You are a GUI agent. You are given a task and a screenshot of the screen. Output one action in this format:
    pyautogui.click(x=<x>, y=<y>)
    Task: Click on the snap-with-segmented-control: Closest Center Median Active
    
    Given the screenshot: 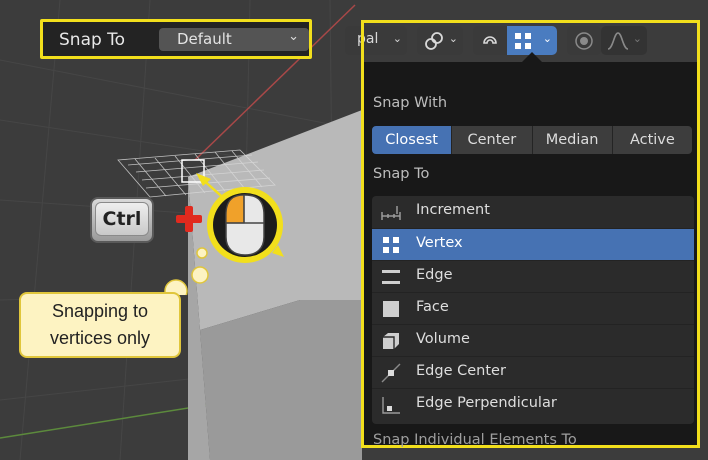 What is the action you would take?
    pyautogui.click(x=532, y=140)
    